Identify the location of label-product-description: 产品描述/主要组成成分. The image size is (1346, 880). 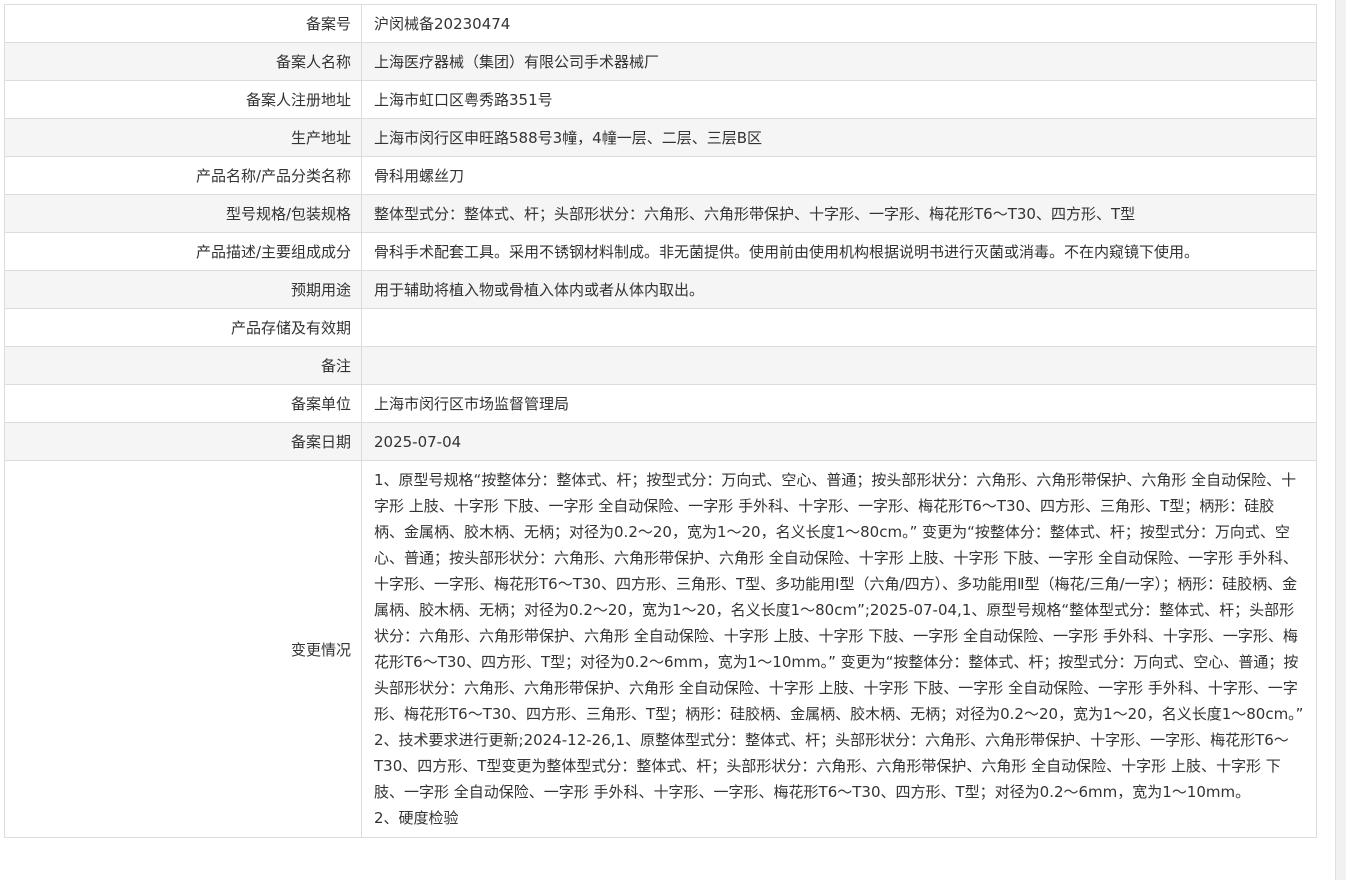
(183, 251).